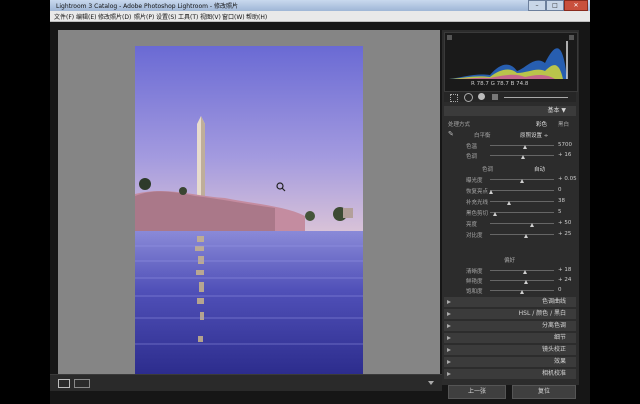 This screenshot has height=404, width=640. I want to click on eyedropper-icon: ✎, so click(451, 134).